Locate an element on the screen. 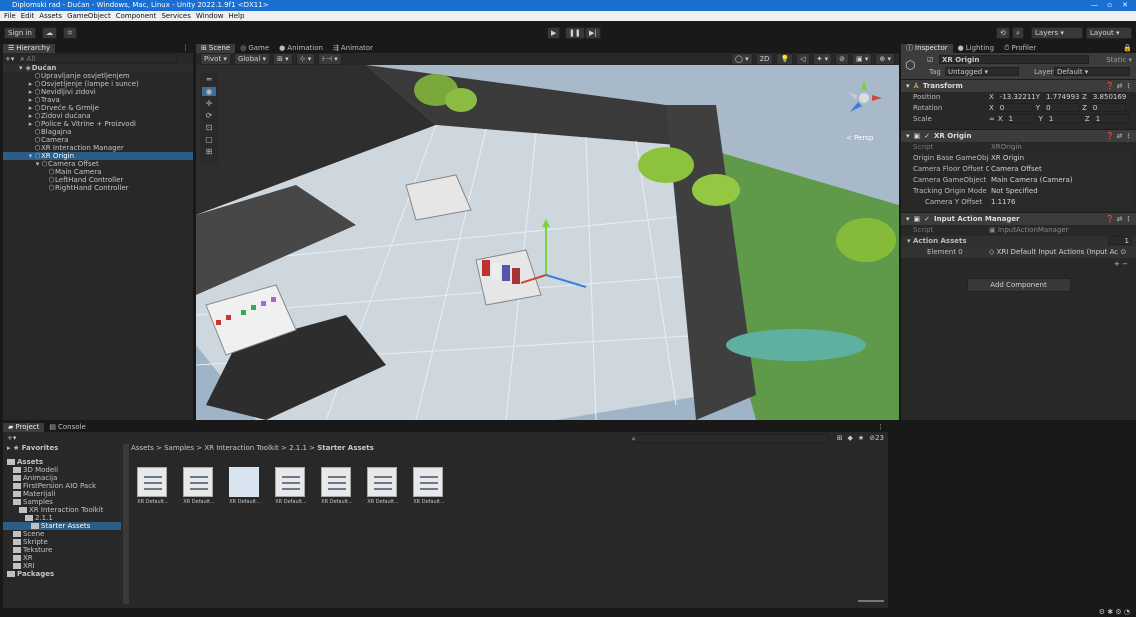  hierarchy-search-input: ⌕ All is located at coordinates (97, 58).